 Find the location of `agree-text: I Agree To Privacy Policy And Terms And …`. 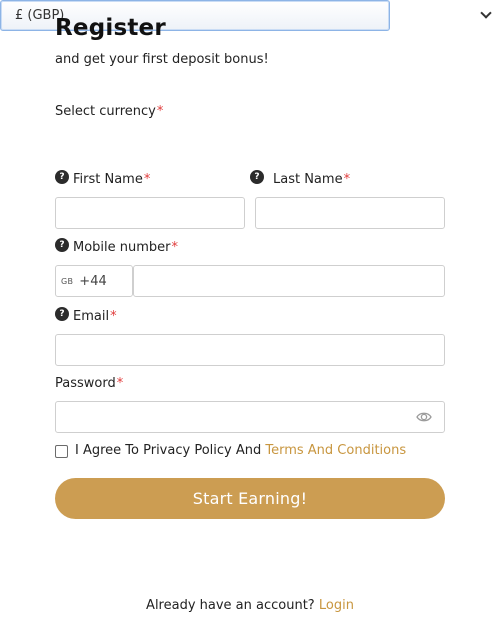

agree-text: I Agree To Privacy Policy And Terms And … is located at coordinates (240, 450).